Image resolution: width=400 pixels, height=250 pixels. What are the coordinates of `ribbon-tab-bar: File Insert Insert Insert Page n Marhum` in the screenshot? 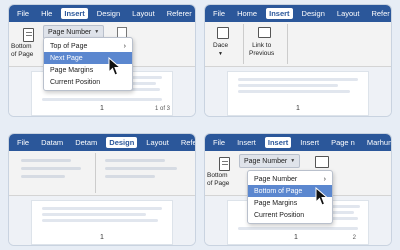 It's located at (298, 142).